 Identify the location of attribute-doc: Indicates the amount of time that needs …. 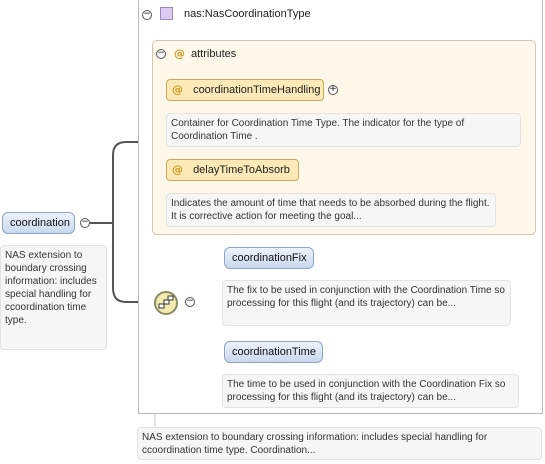
(331, 210).